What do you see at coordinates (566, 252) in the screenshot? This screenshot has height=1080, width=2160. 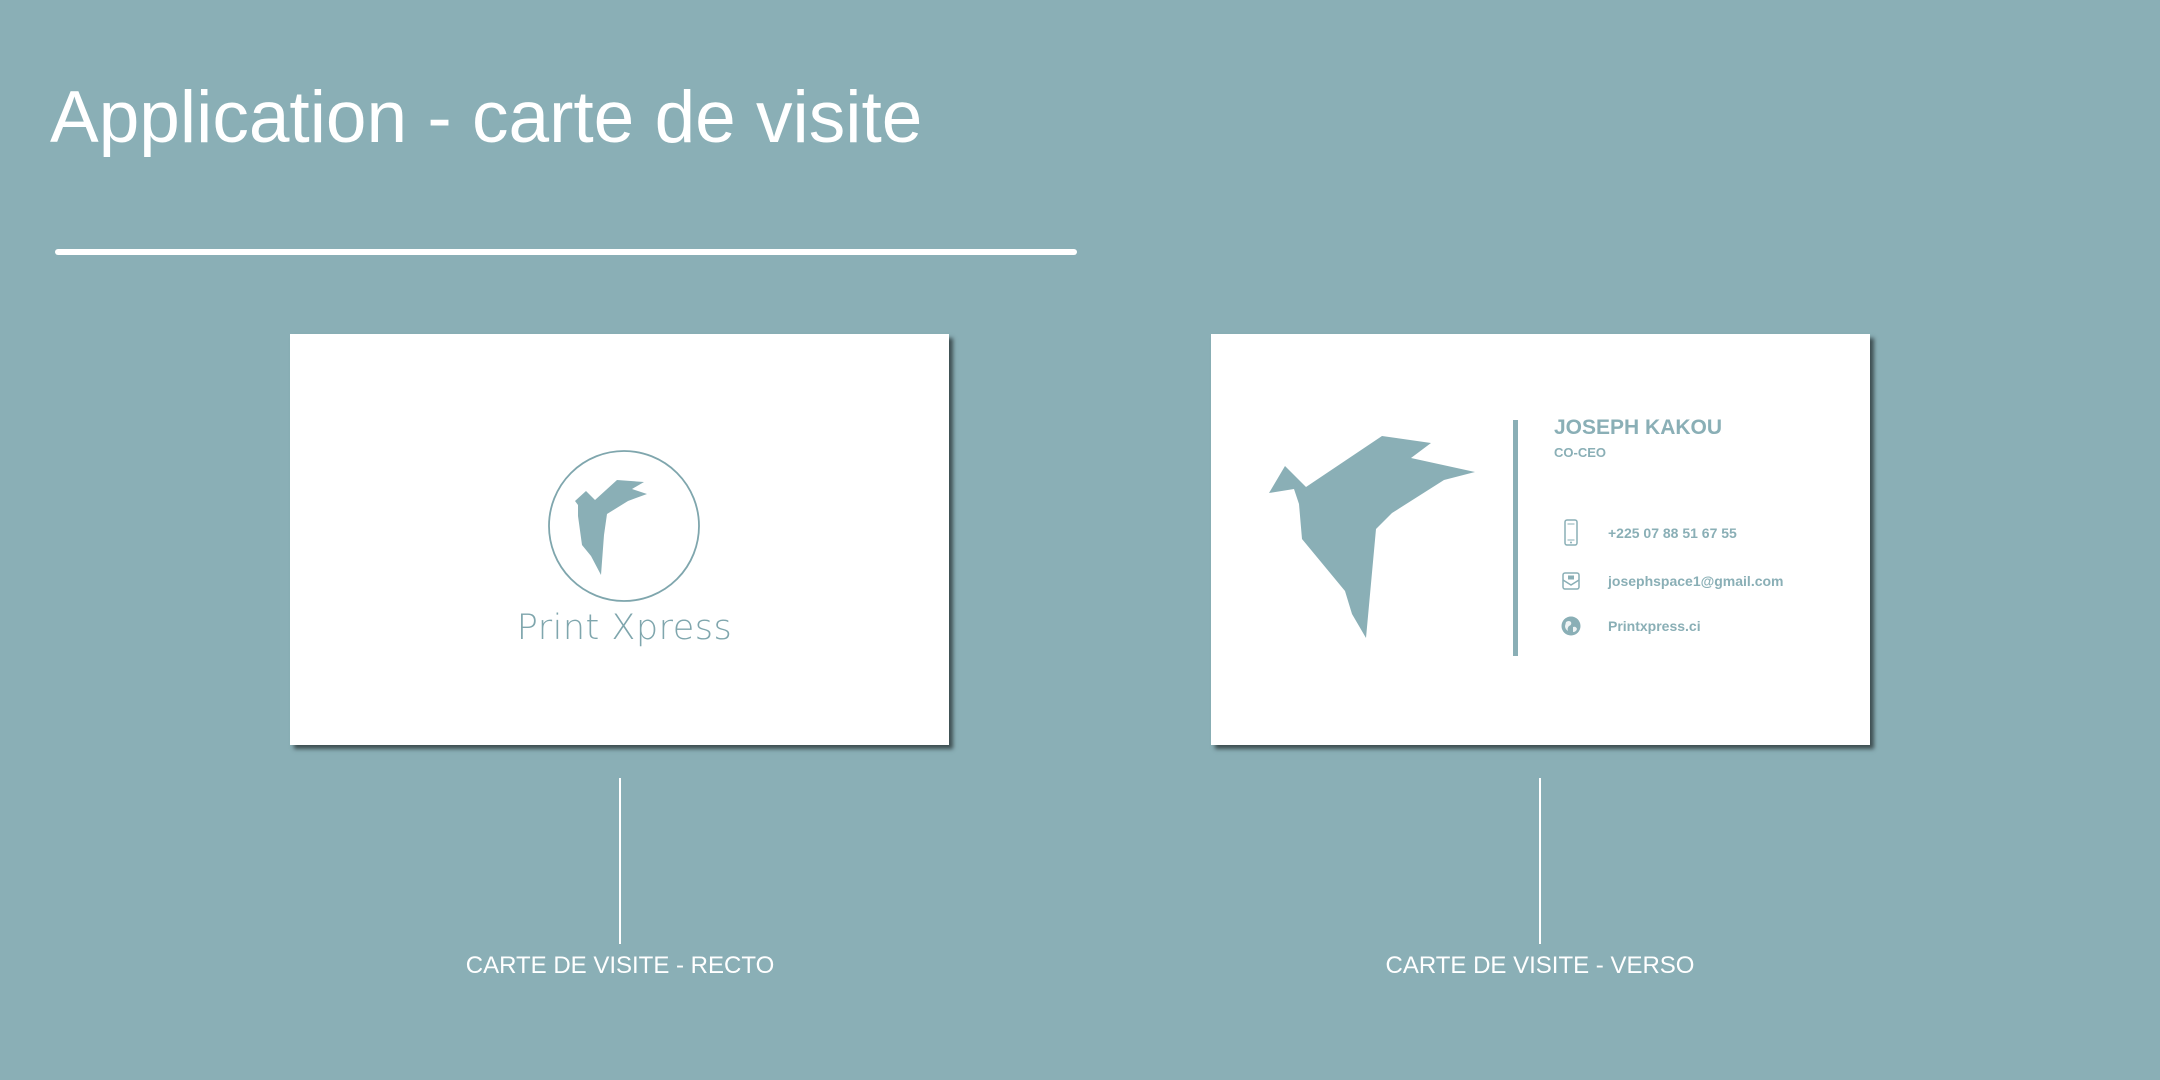 I see `title-underline` at bounding box center [566, 252].